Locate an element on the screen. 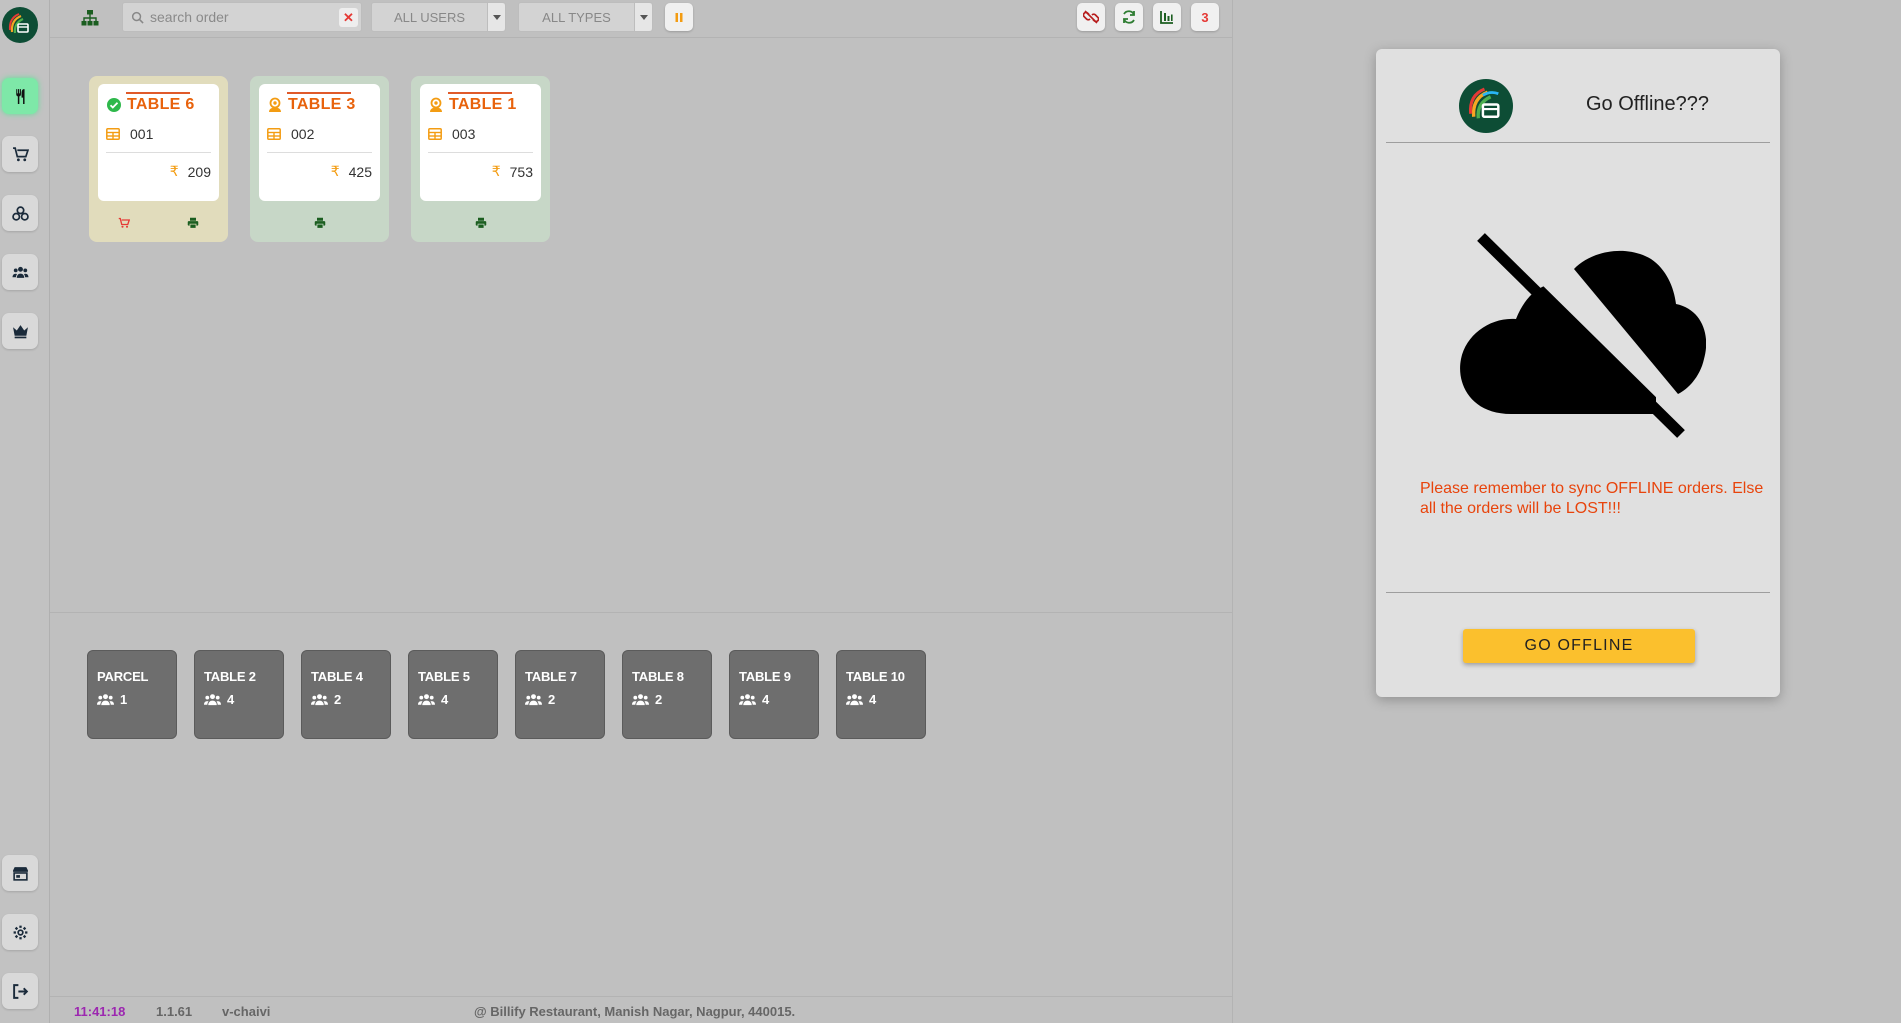 This screenshot has width=1901, height=1023. search-icon is located at coordinates (137, 17).